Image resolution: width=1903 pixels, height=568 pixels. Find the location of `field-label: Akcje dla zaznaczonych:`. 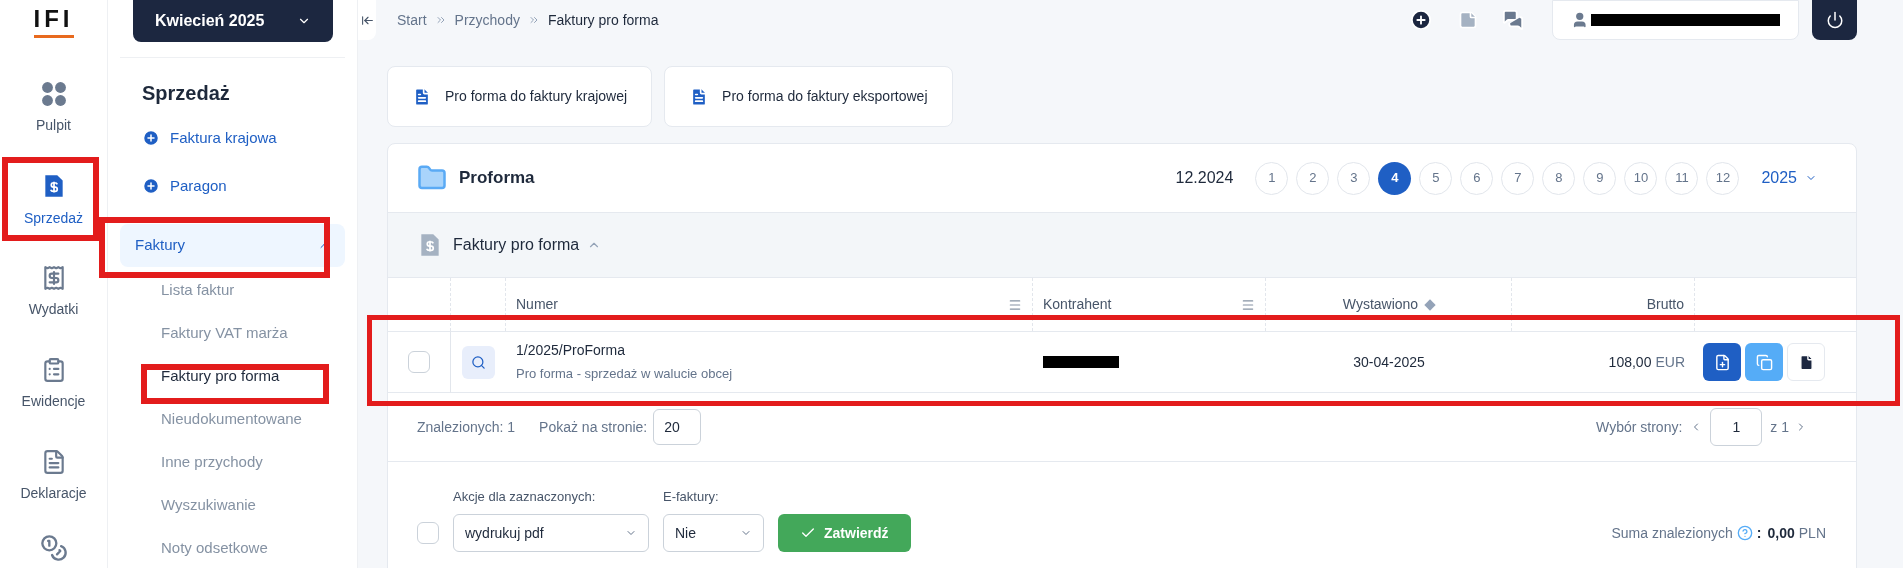

field-label: Akcje dla zaznaczonych: is located at coordinates (525, 496).